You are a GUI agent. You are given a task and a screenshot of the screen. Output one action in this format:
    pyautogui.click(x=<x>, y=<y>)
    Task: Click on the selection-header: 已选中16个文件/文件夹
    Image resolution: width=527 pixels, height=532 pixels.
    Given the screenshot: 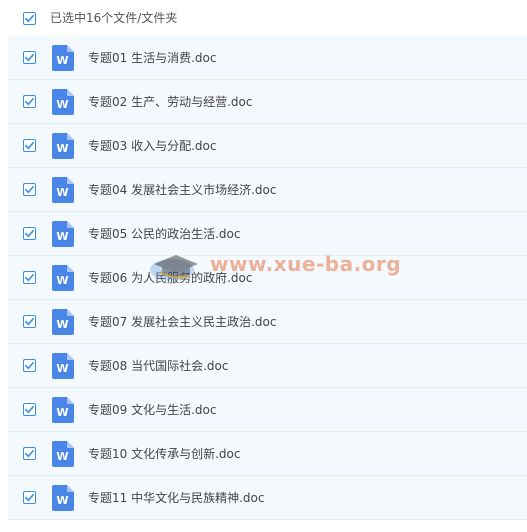 What is the action you would take?
    pyautogui.click(x=263, y=18)
    